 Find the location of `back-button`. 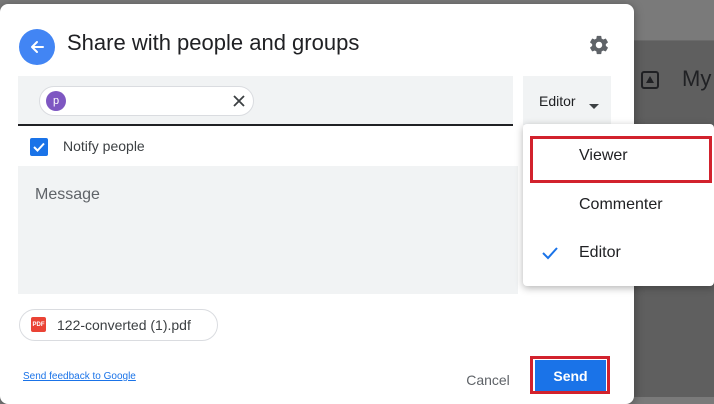

back-button is located at coordinates (37, 47).